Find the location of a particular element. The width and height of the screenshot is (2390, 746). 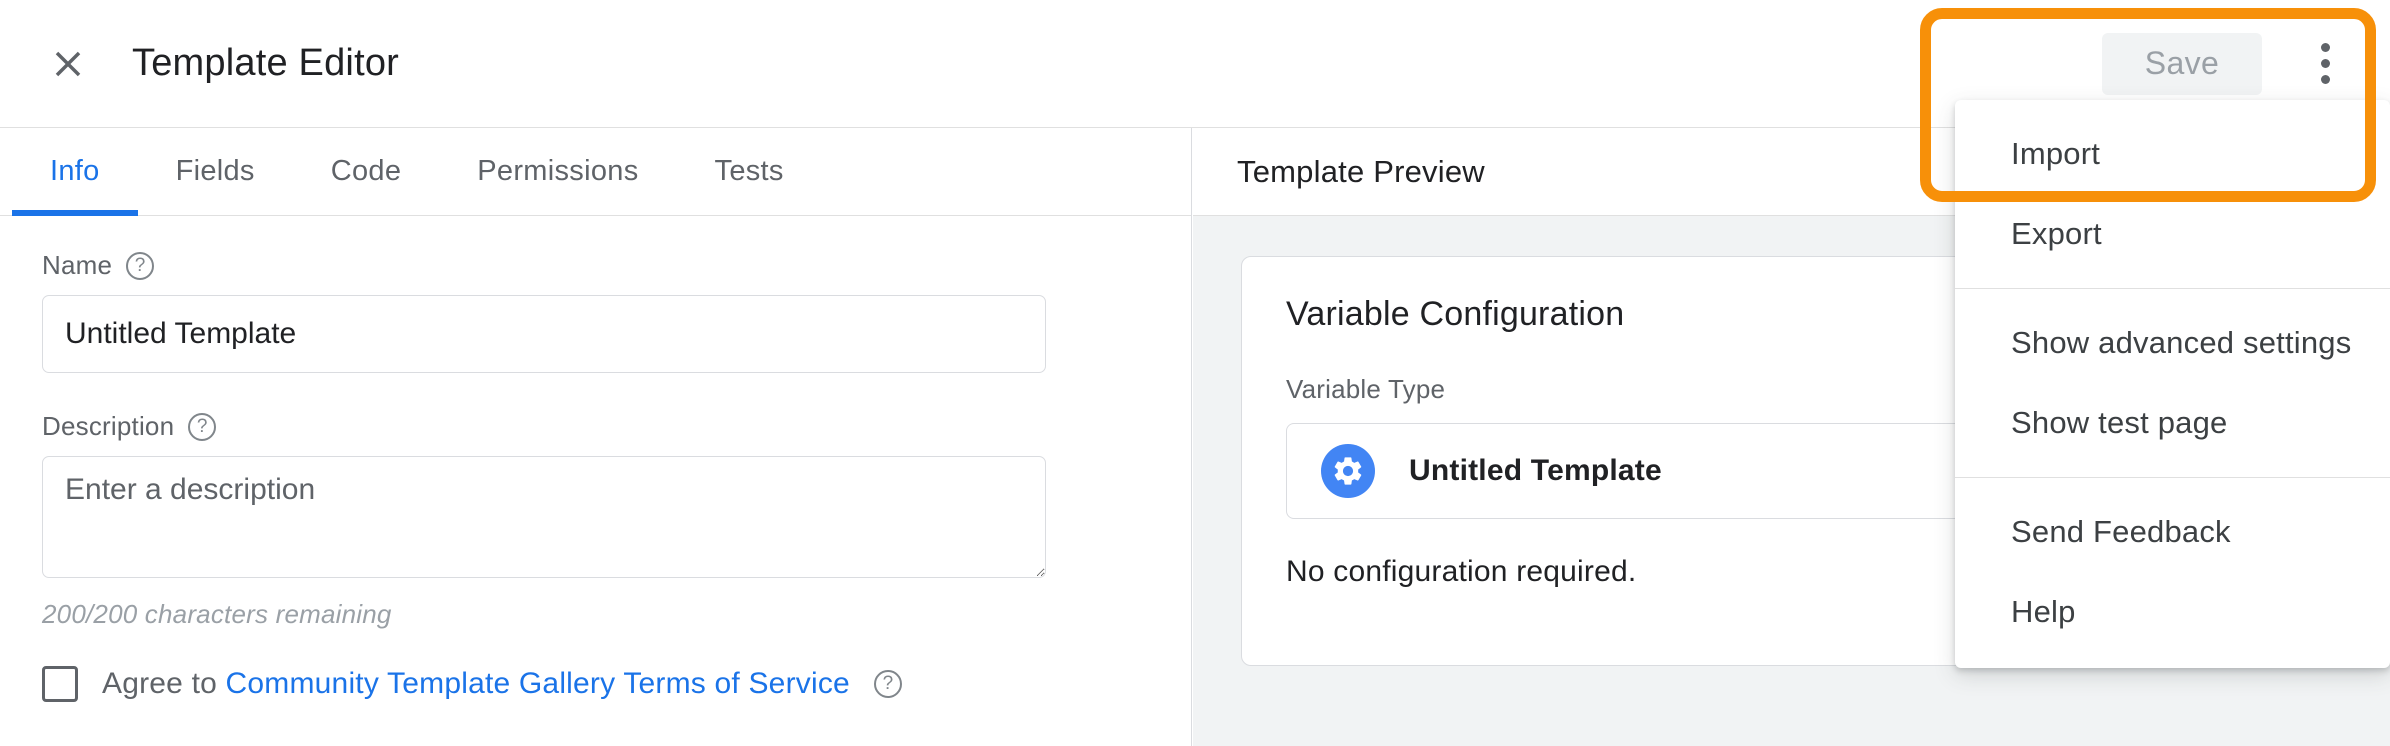

tab-code: Code is located at coordinates (366, 171).